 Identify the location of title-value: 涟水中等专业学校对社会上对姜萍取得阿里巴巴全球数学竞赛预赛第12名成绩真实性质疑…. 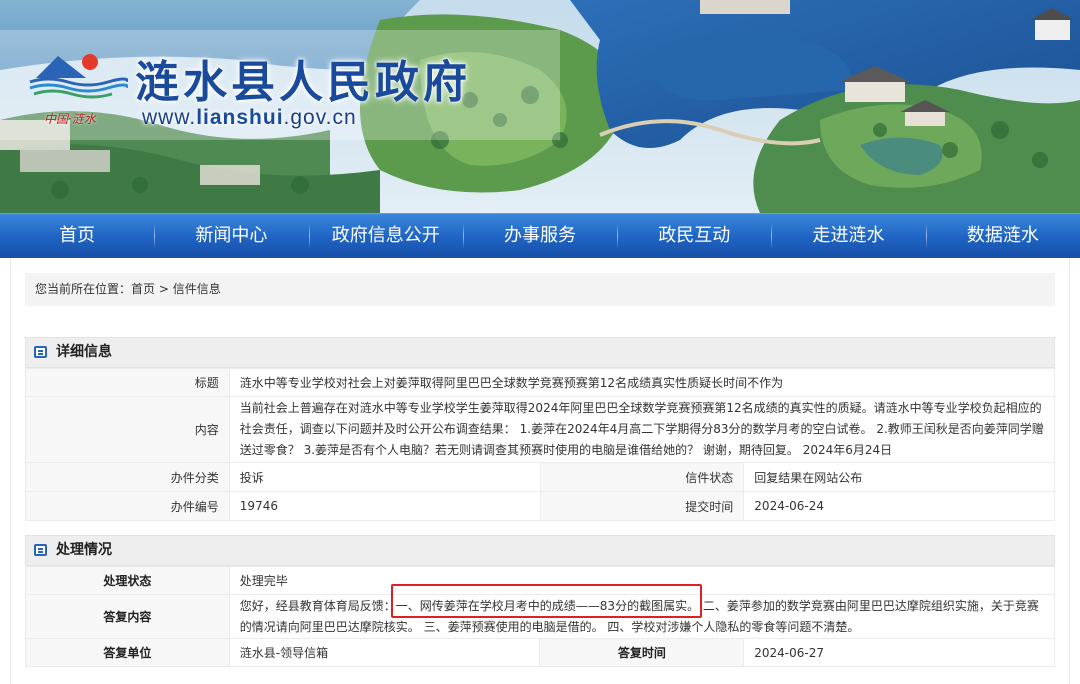
(642, 382).